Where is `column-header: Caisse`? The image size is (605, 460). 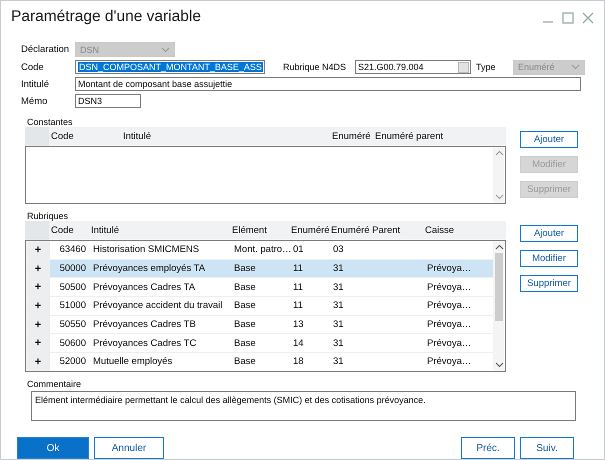 column-header: Caisse is located at coordinates (464, 230).